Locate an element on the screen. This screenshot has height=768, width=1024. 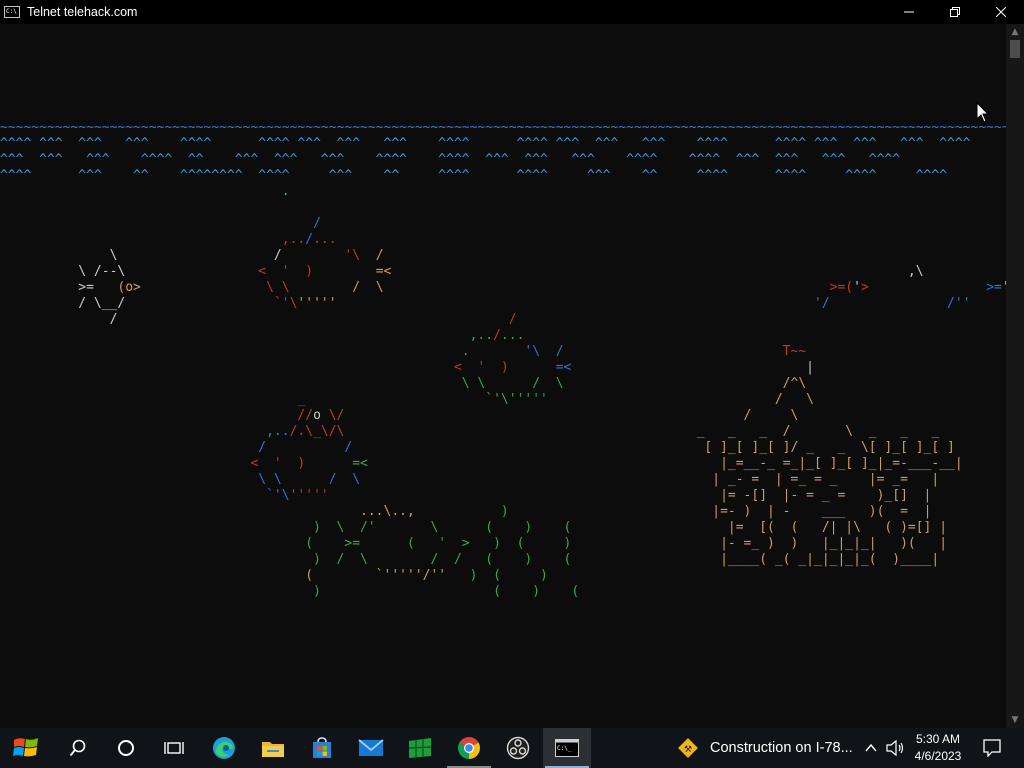
ascii-line: . is located at coordinates (503, 192).